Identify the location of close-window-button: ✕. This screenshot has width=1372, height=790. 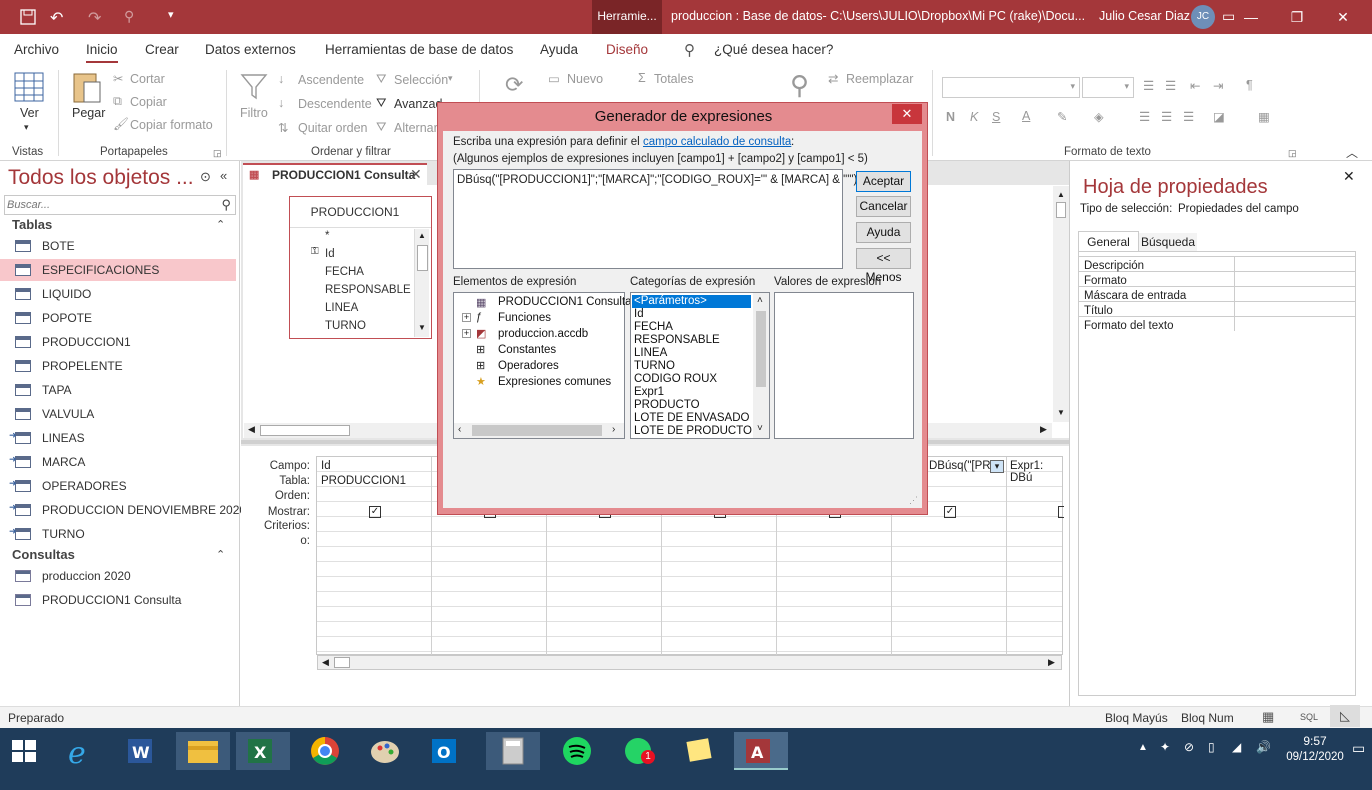
(1343, 17).